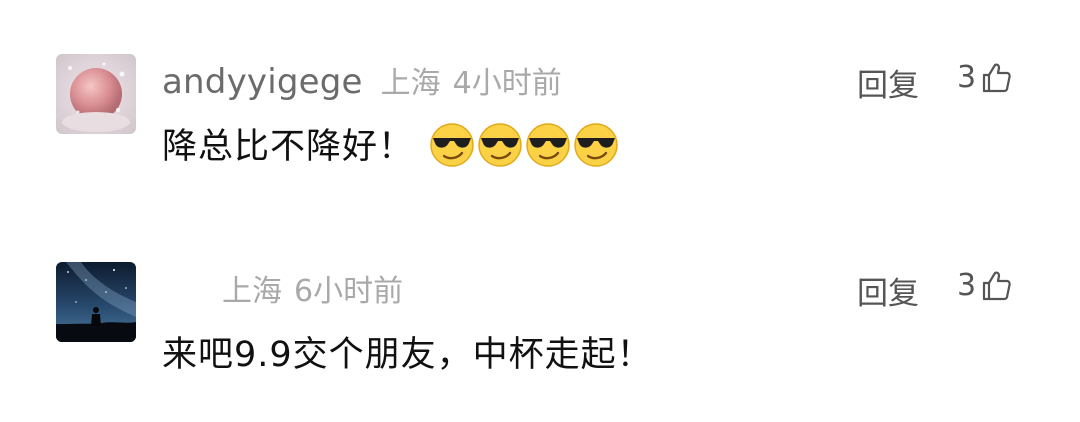 Image resolution: width=1080 pixels, height=422 pixels. I want to click on comment-text-row: 来吧9.9交个朋友，中杯走起！, so click(407, 351).